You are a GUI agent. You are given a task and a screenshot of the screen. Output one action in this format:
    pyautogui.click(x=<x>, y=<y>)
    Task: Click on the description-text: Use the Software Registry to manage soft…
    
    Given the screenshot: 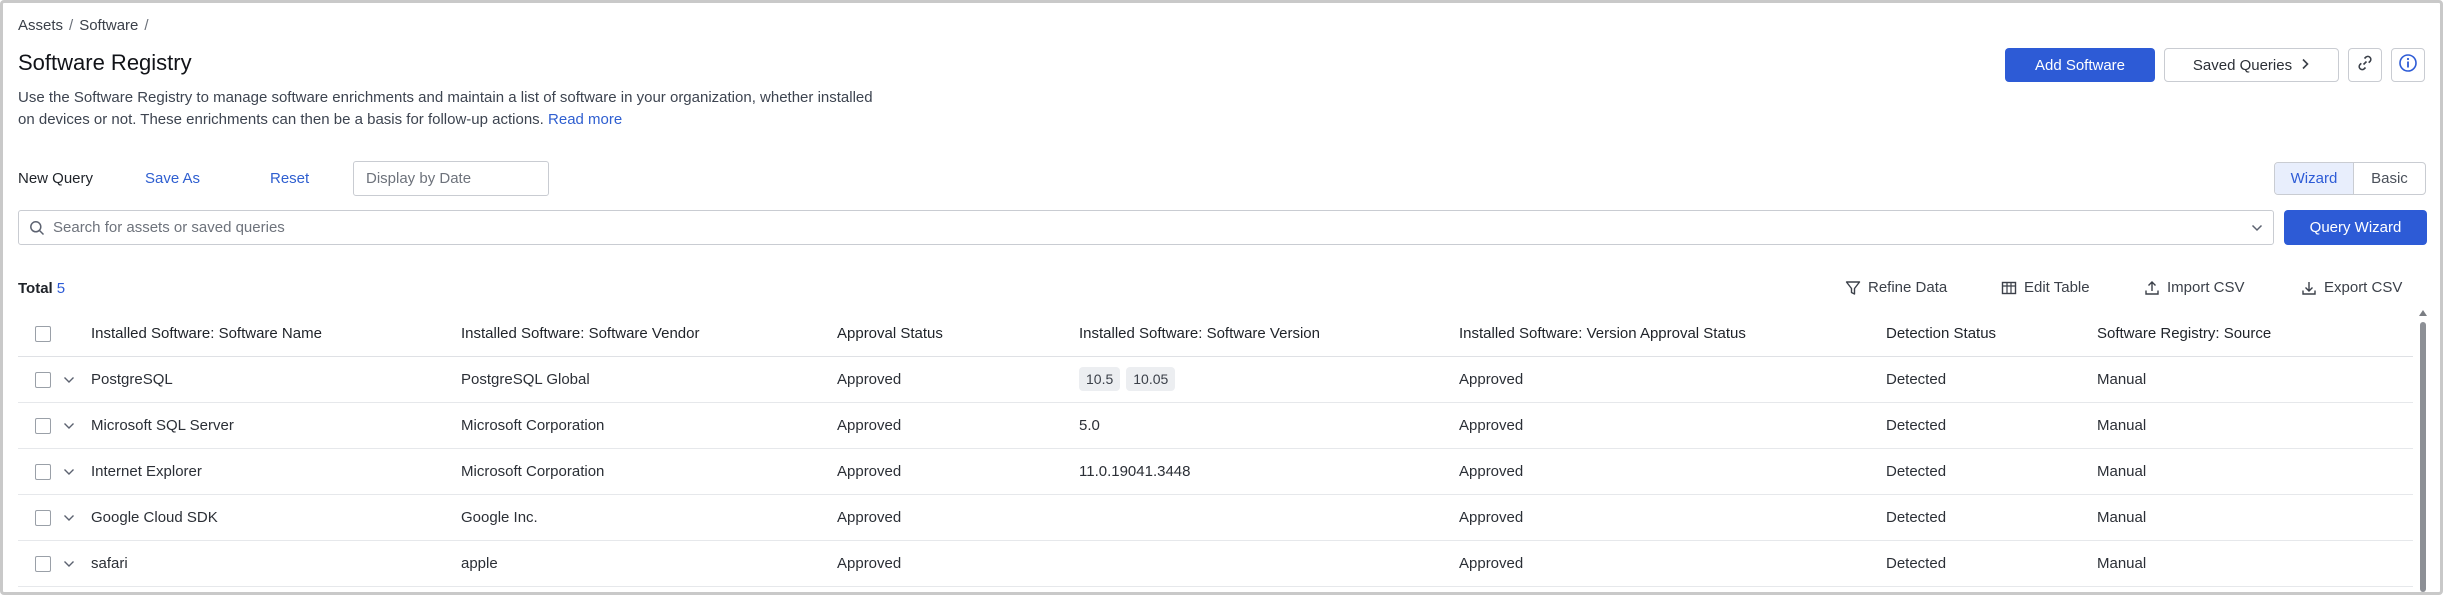 What is the action you would take?
    pyautogui.click(x=445, y=108)
    